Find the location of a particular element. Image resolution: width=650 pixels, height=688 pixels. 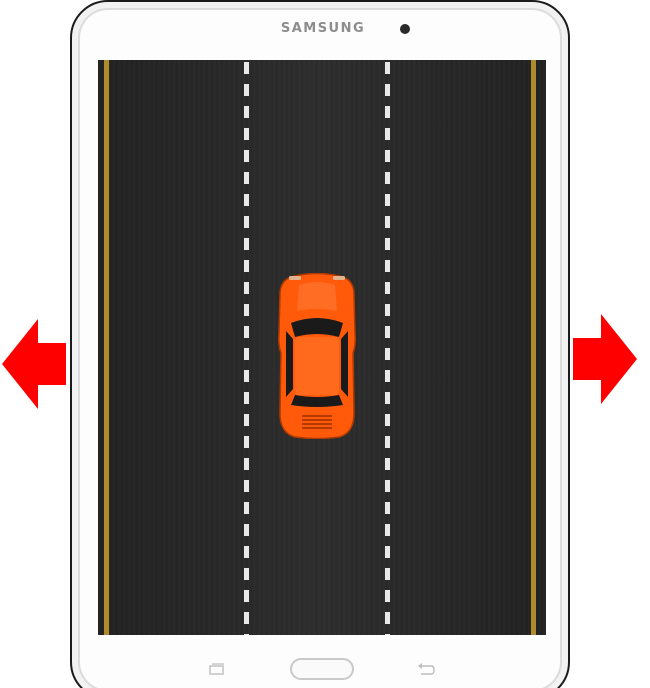

home-button is located at coordinates (322, 669).